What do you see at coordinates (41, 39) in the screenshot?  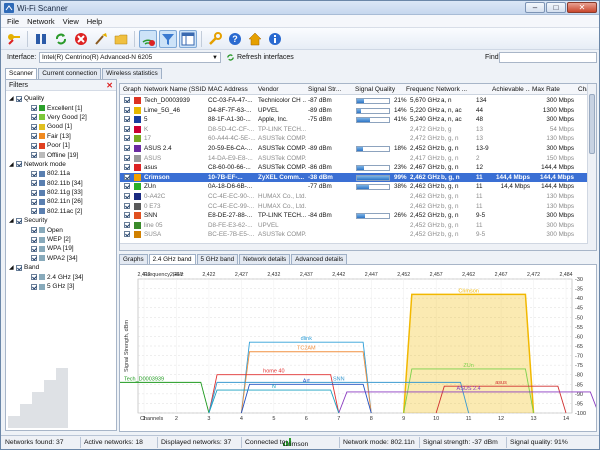 I see `pause-button` at bounding box center [41, 39].